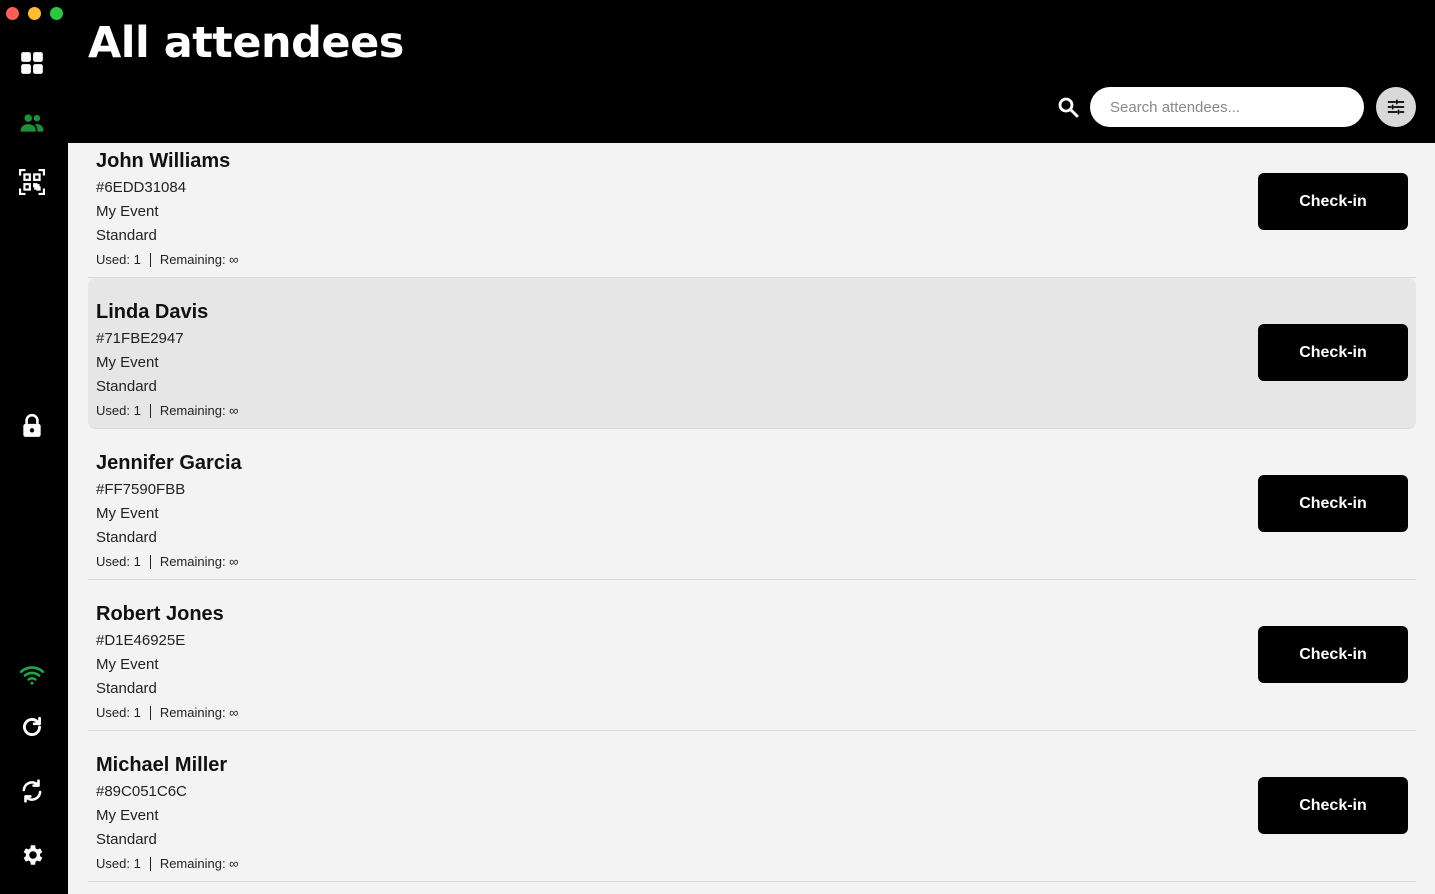 The image size is (1435, 894). I want to click on wifi-icon, so click(32, 675).